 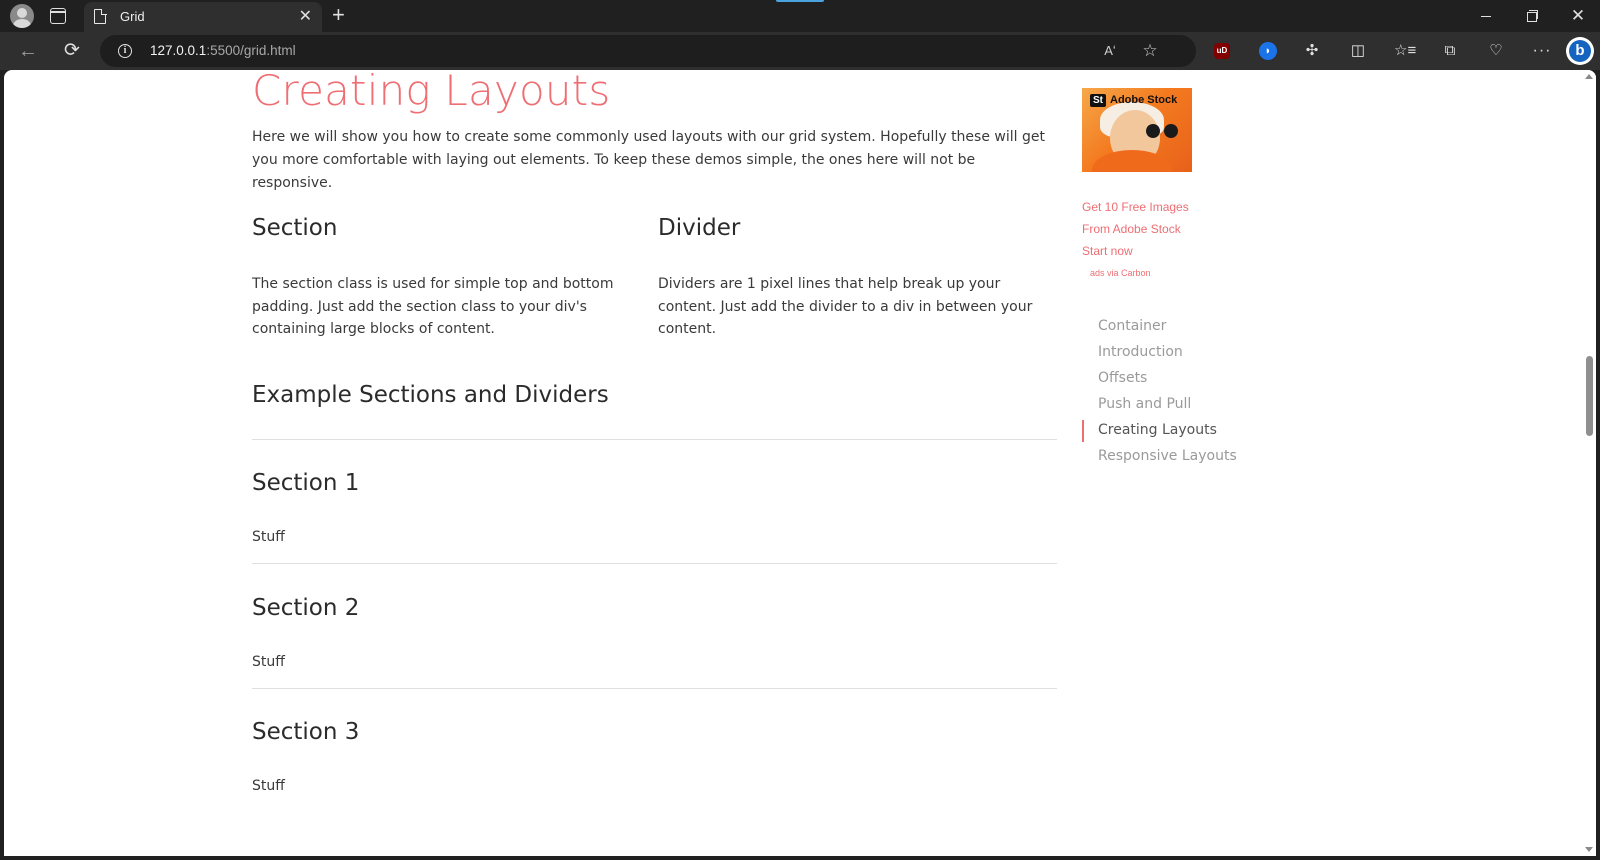 What do you see at coordinates (1268, 51) in the screenshot?
I see `blue-extension-icon: ◗` at bounding box center [1268, 51].